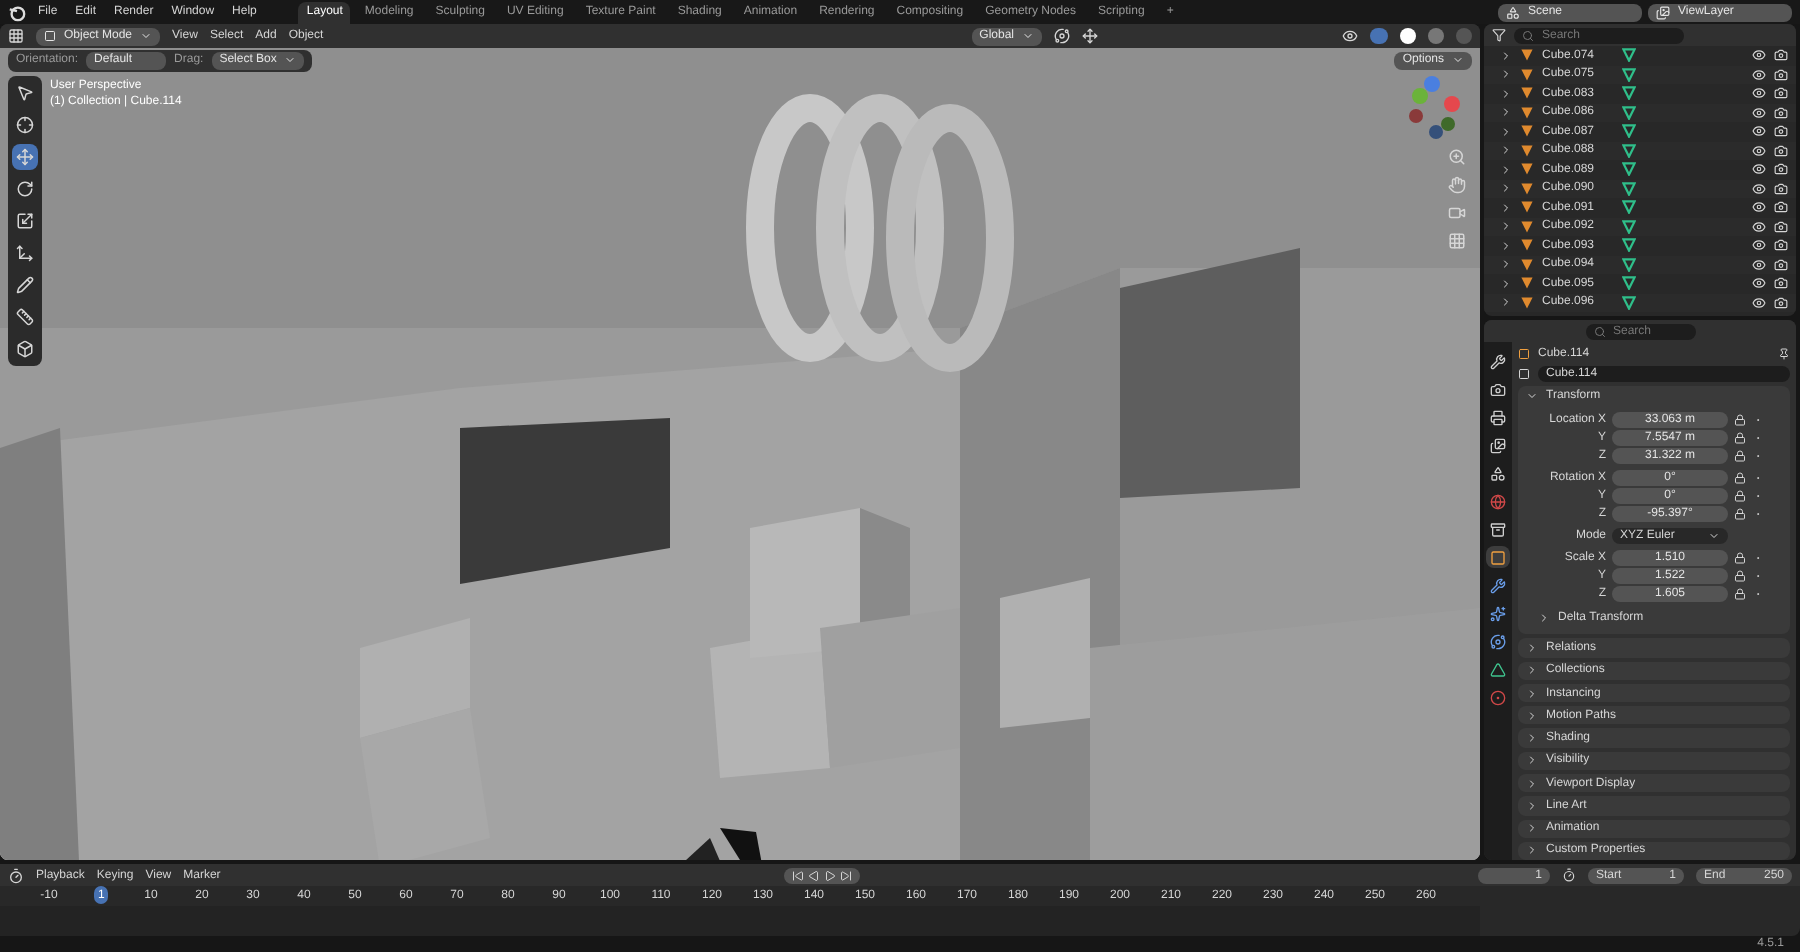 This screenshot has width=1800, height=952. Describe the element at coordinates (1498, 501) in the screenshot. I see `globe-icon` at that location.